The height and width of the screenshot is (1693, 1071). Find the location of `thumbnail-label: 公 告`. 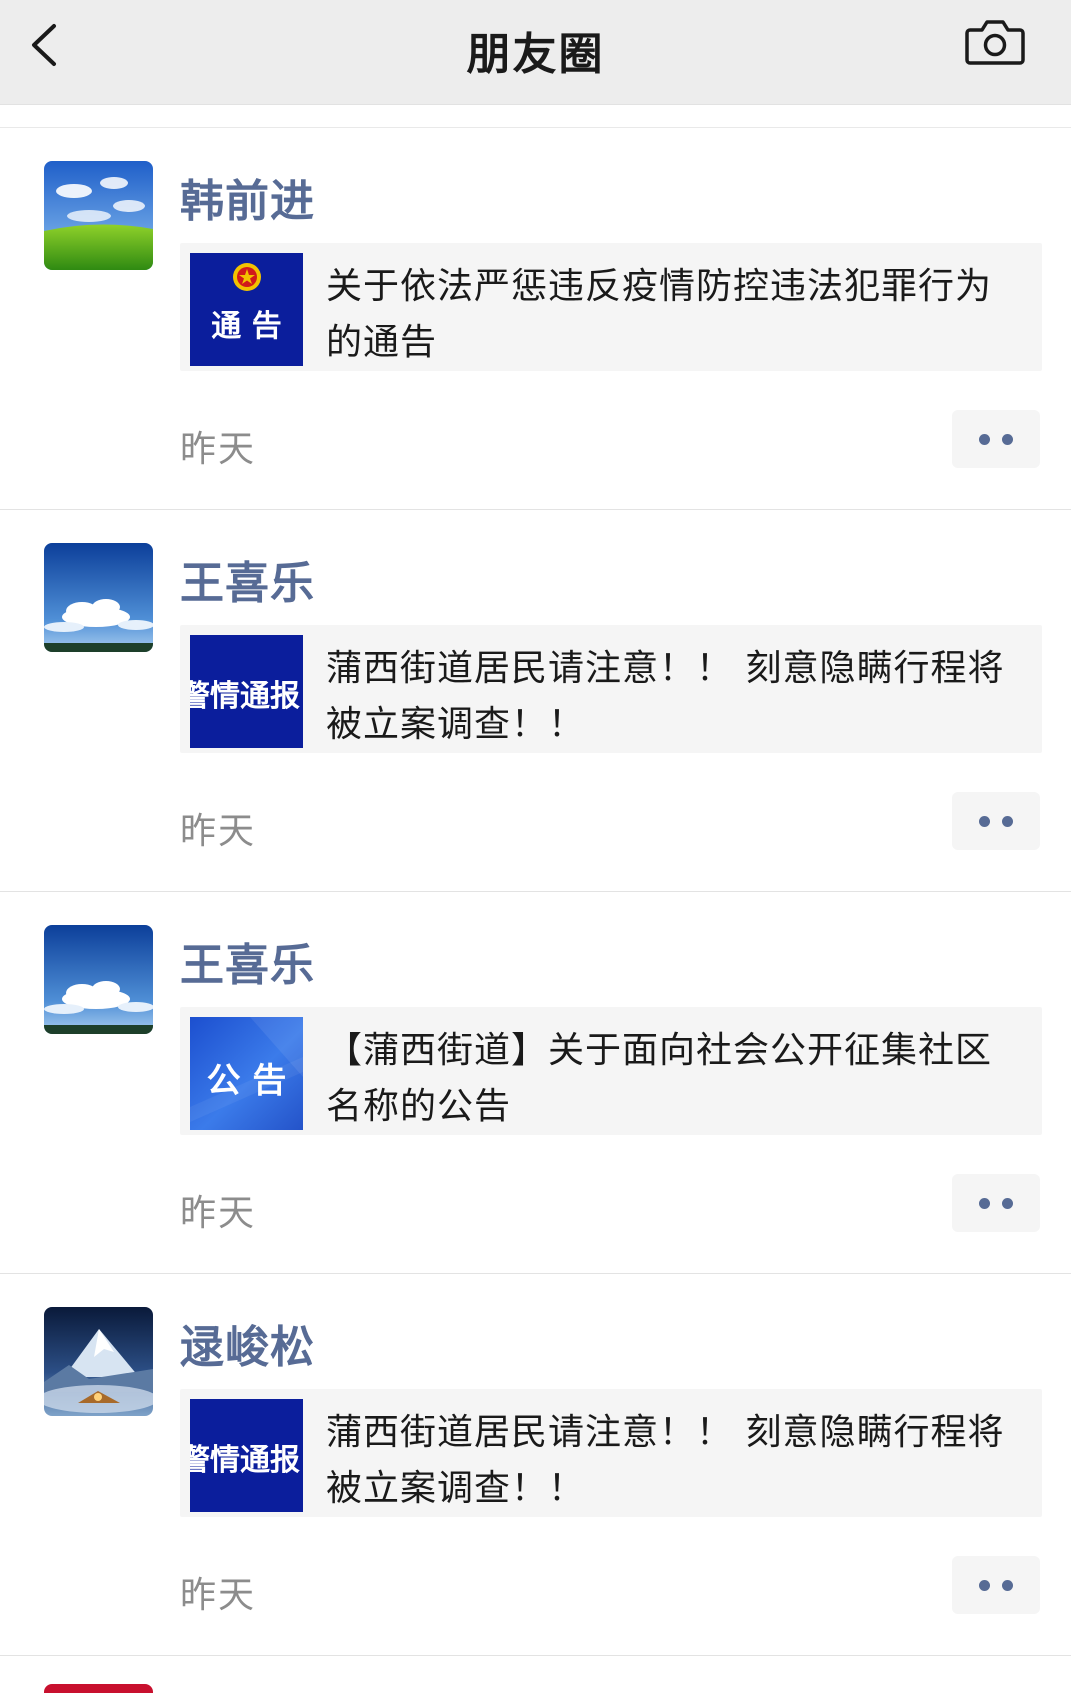

thumbnail-label: 公 告 is located at coordinates (246, 1081).